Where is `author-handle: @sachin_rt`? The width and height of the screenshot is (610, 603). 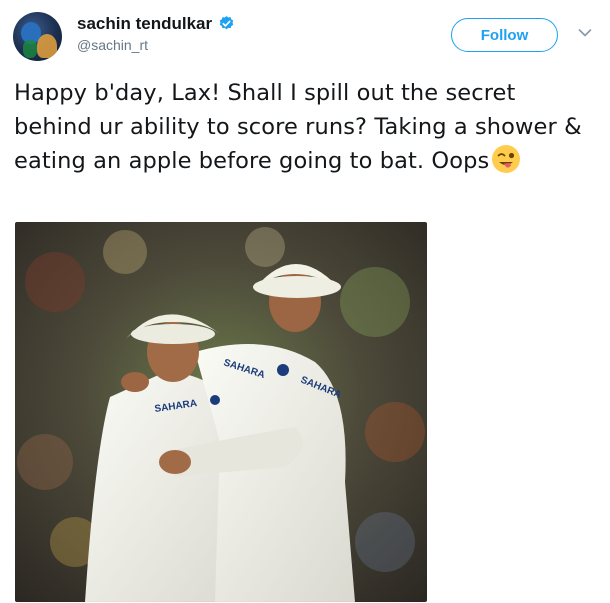 author-handle: @sachin_rt is located at coordinates (112, 45).